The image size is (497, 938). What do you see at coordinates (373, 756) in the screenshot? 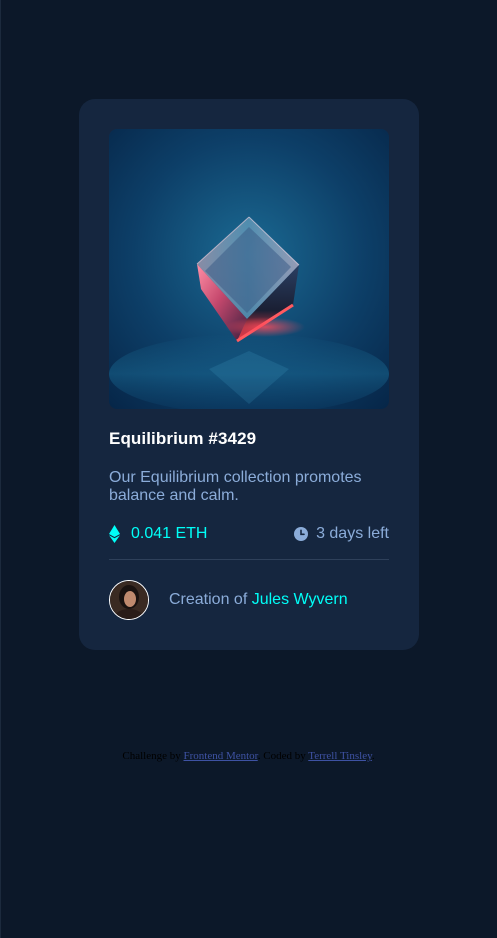
I see `attribution-suffix: .` at bounding box center [373, 756].